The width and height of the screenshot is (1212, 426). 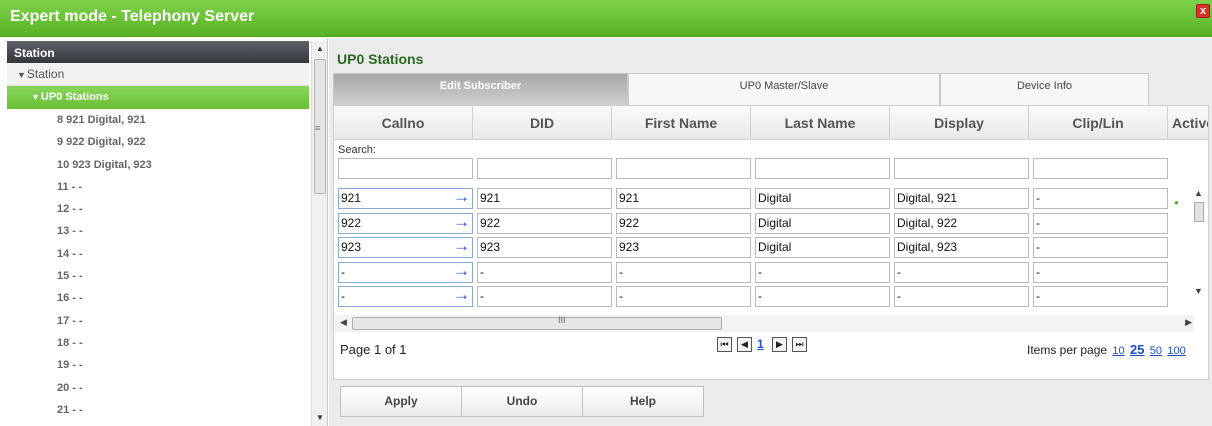 I want to click on help-button: Help, so click(x=643, y=401).